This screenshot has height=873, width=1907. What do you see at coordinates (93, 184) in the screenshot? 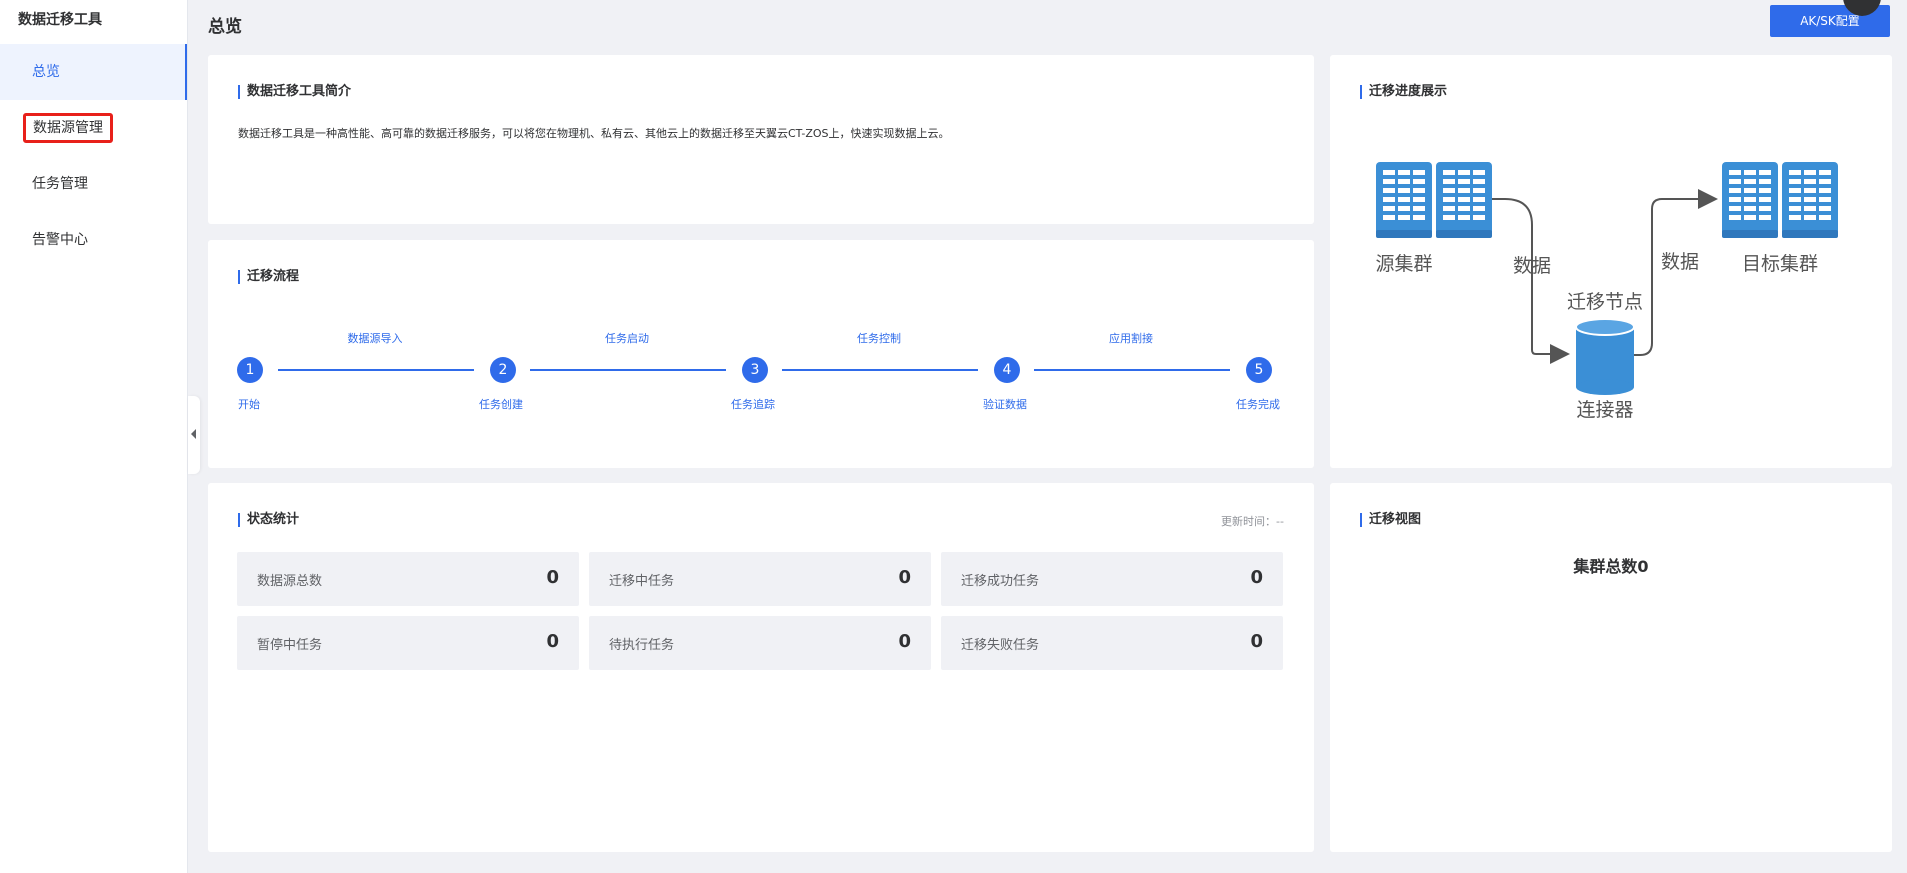
I see `sidebar-item-tasks: 任务管理` at bounding box center [93, 184].